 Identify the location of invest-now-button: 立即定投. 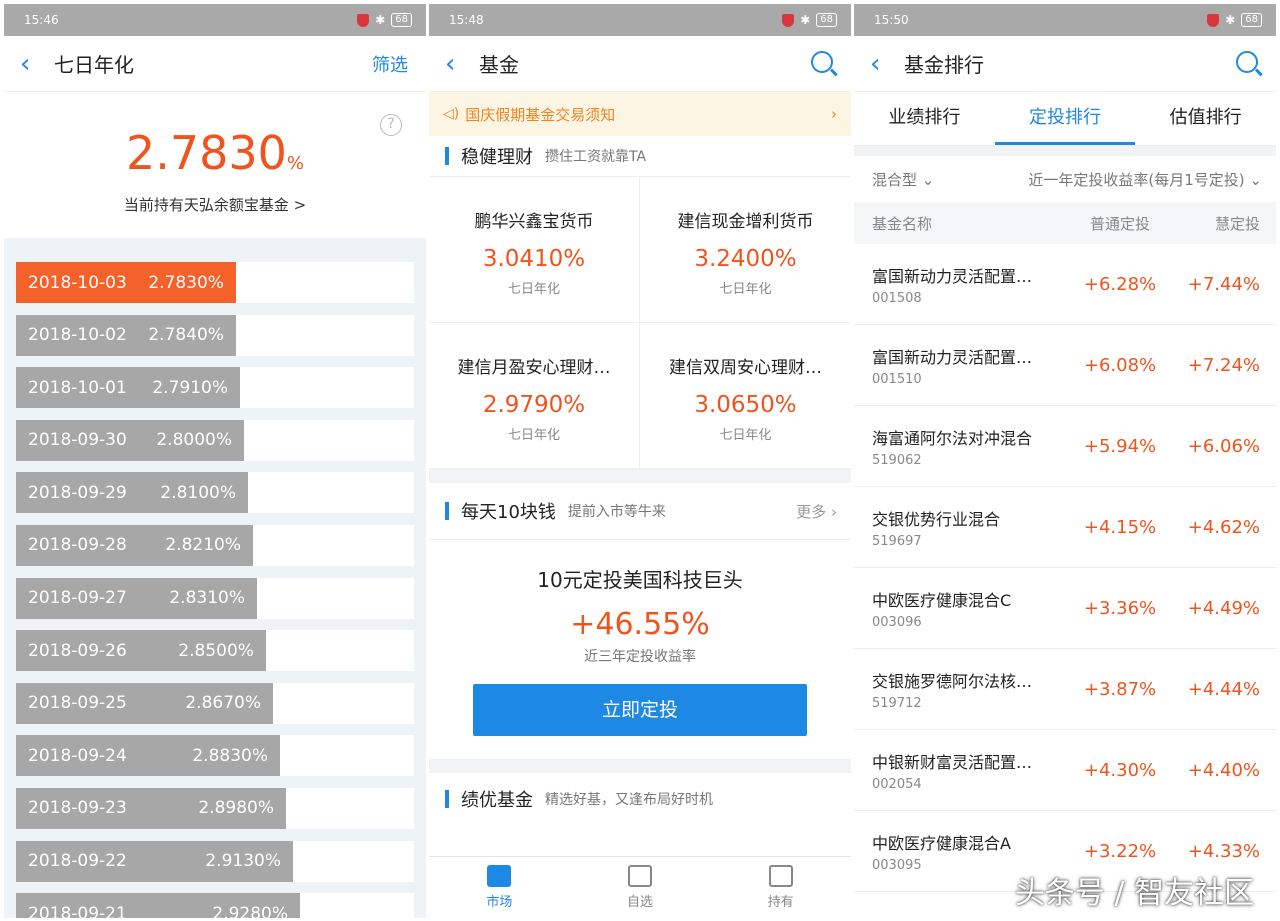
(640, 710).